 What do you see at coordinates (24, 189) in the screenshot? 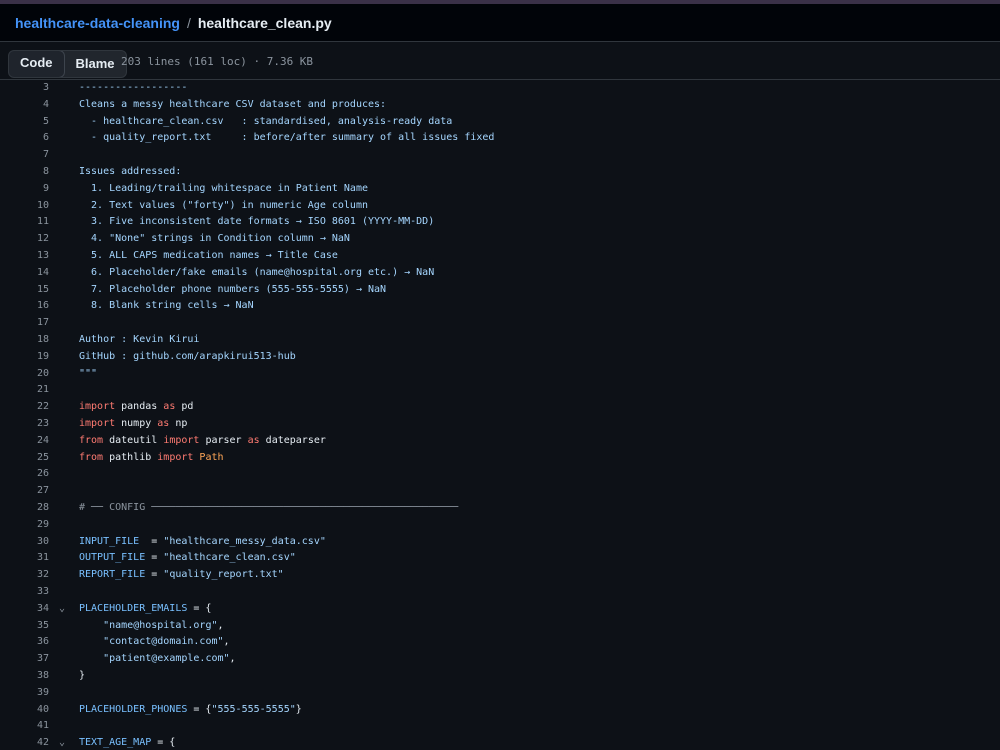
I see `line-number: 9` at bounding box center [24, 189].